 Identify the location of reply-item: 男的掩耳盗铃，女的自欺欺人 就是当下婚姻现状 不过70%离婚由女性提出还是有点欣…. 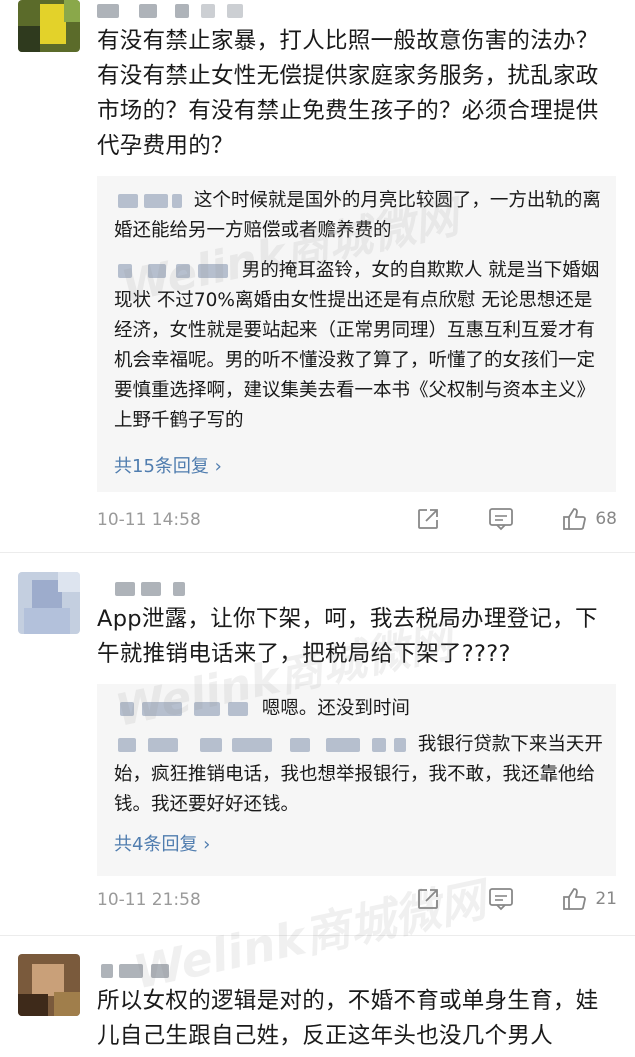
(359, 346).